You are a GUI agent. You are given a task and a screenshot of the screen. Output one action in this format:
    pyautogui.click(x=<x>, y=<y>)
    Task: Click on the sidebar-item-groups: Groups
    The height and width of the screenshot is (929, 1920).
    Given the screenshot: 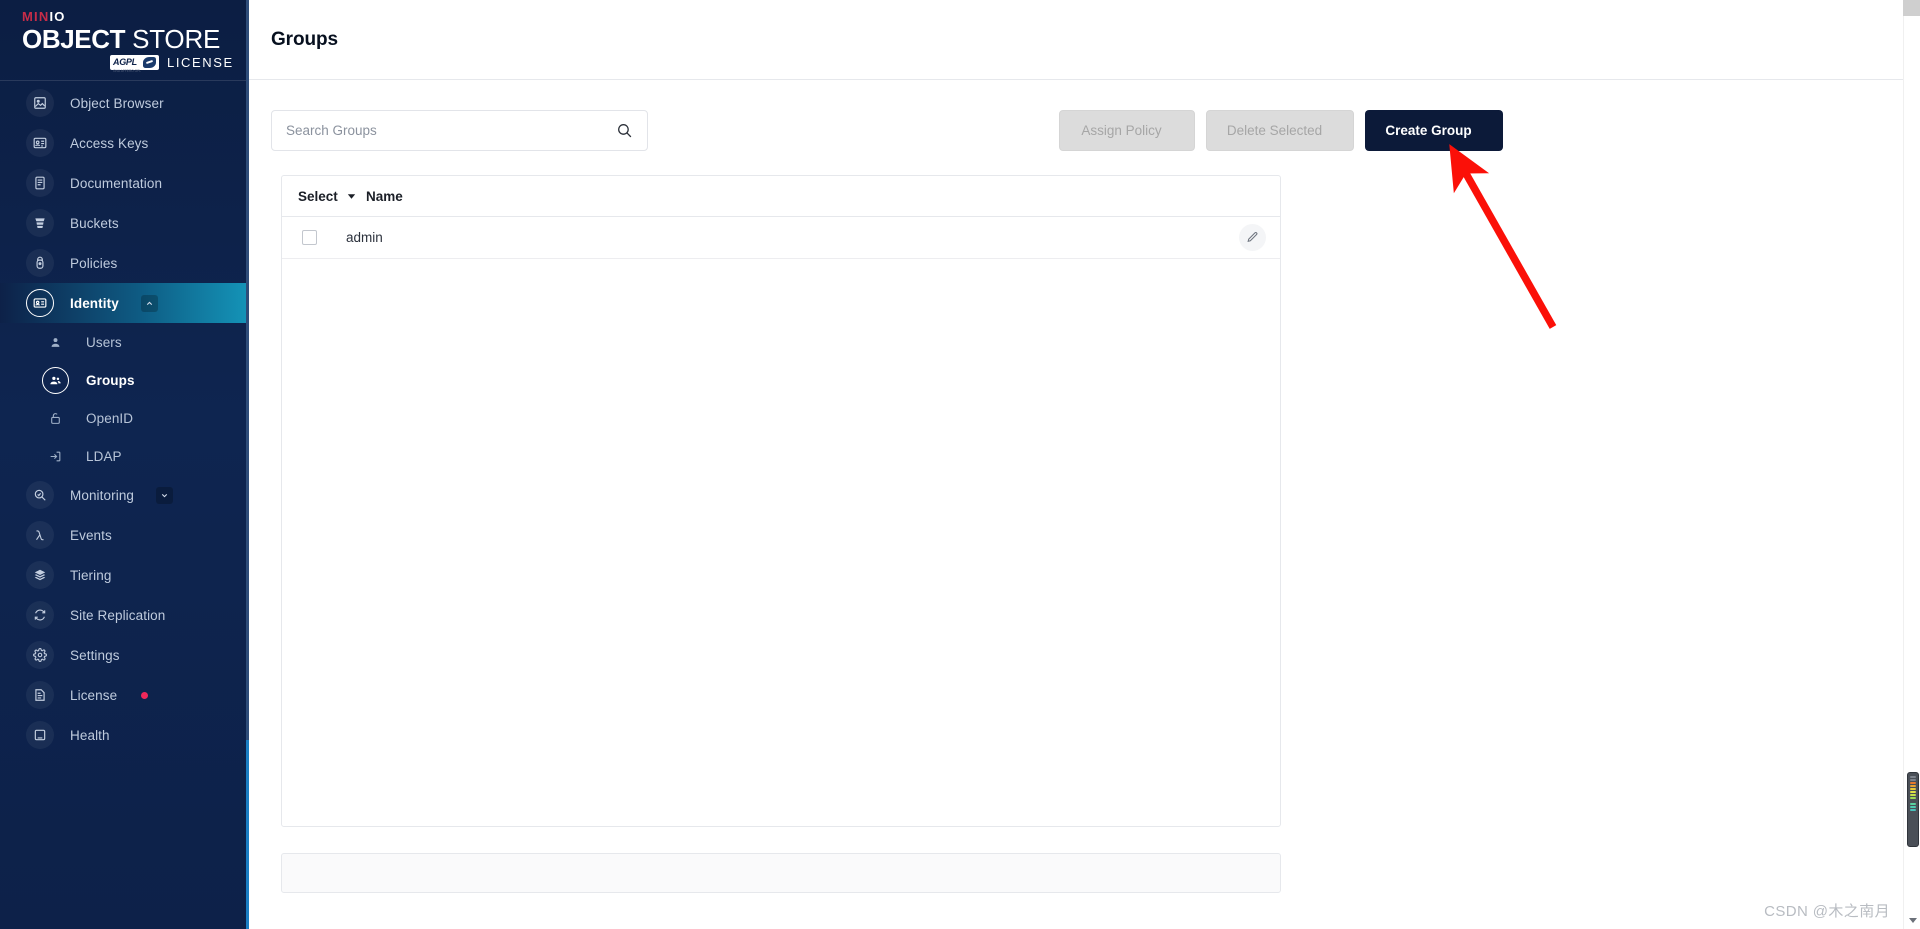 What is the action you would take?
    pyautogui.click(x=124, y=380)
    